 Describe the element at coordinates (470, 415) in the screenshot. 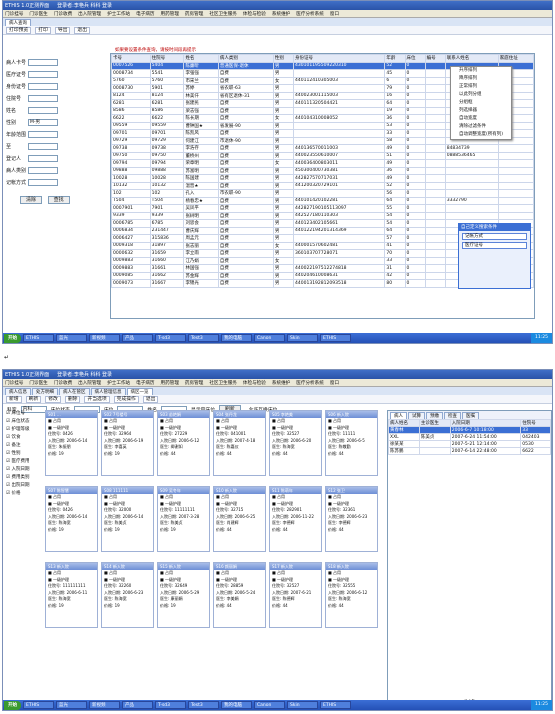

I see `tab-orders: 医嘱` at that location.